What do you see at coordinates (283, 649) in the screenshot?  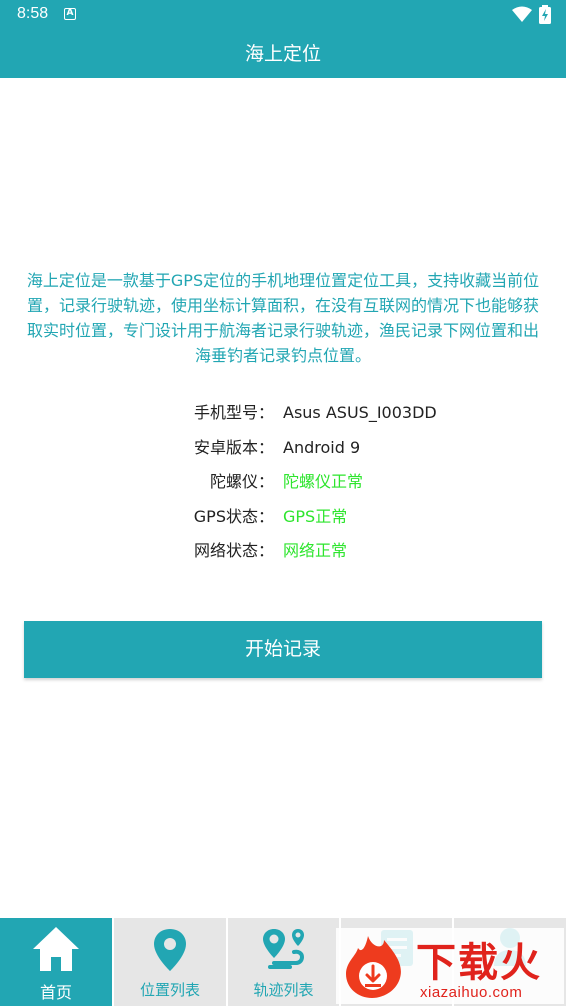 I see `start-record-button: 开始记录` at bounding box center [283, 649].